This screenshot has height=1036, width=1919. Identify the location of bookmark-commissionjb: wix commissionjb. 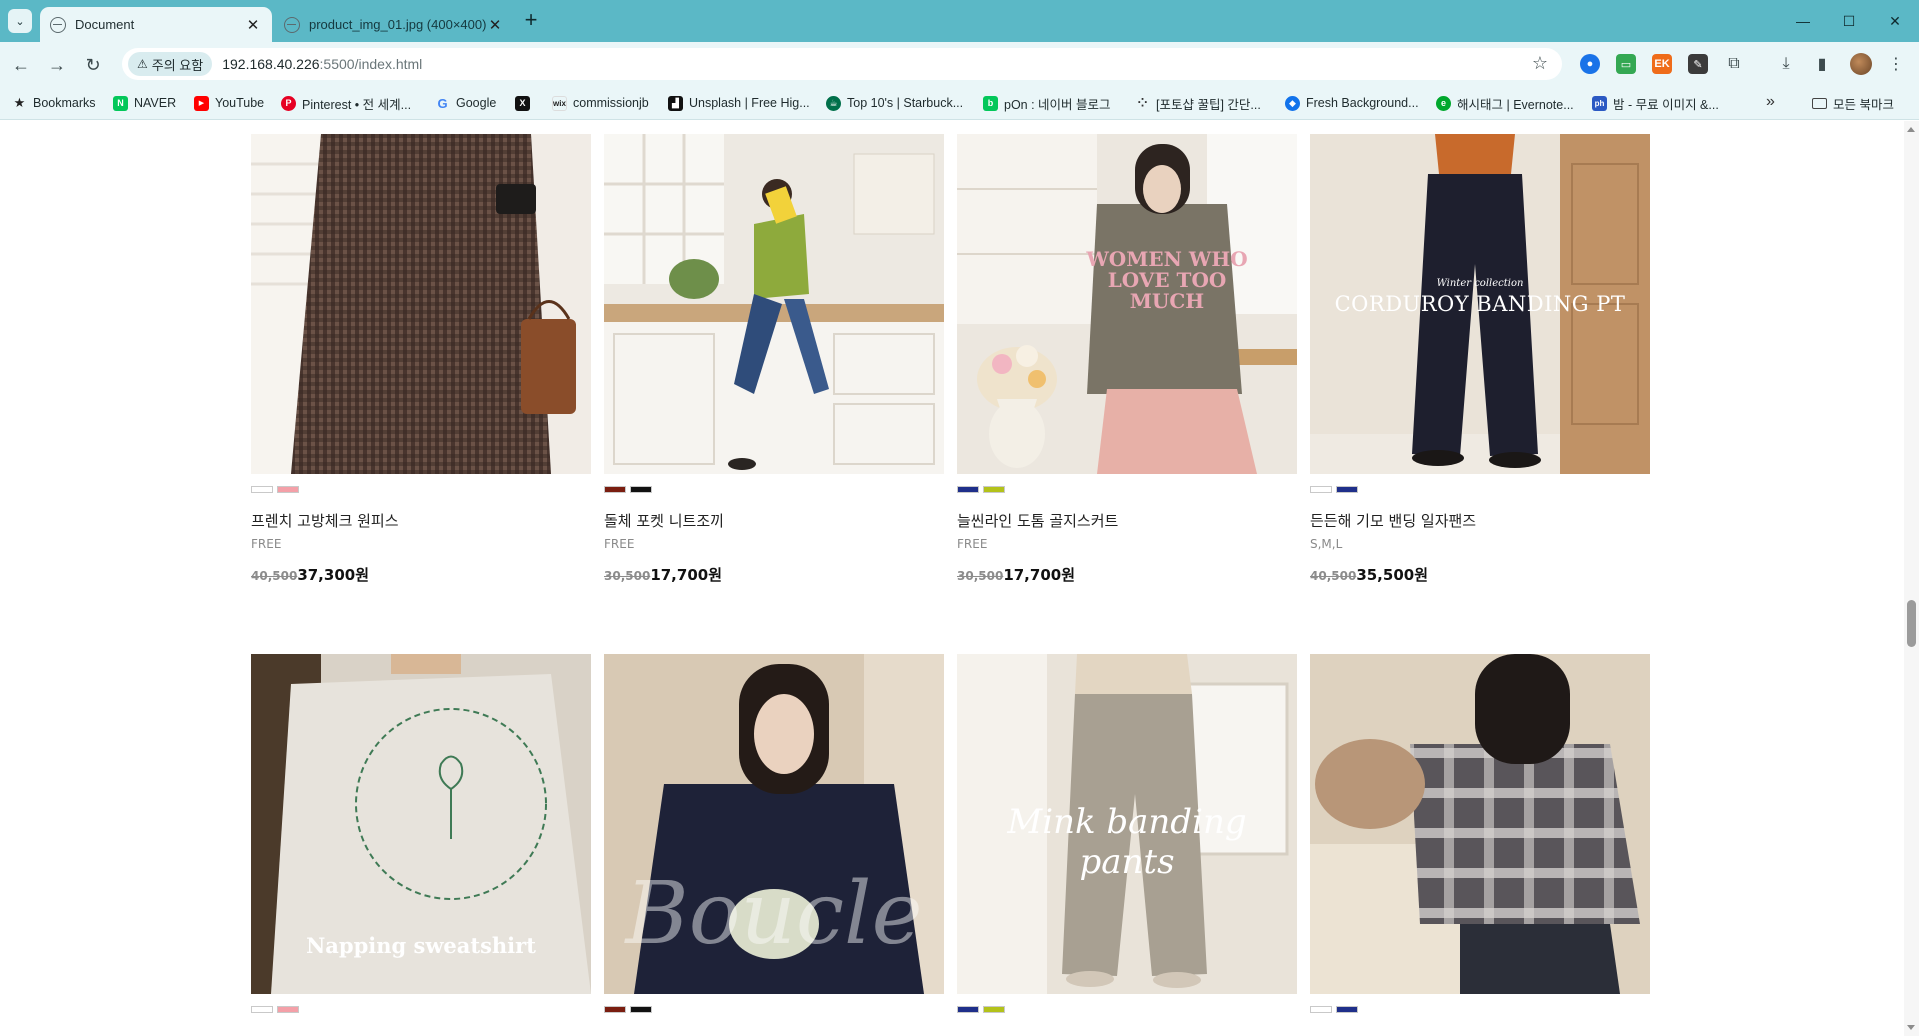
(600, 103).